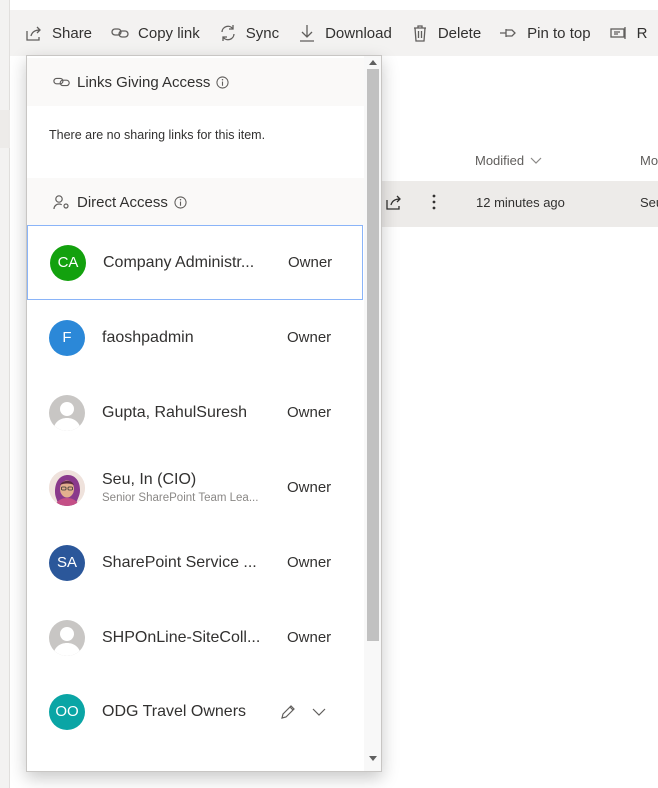 This screenshot has height=788, width=658. What do you see at coordinates (373, 355) in the screenshot?
I see `scrollbar-thumb` at bounding box center [373, 355].